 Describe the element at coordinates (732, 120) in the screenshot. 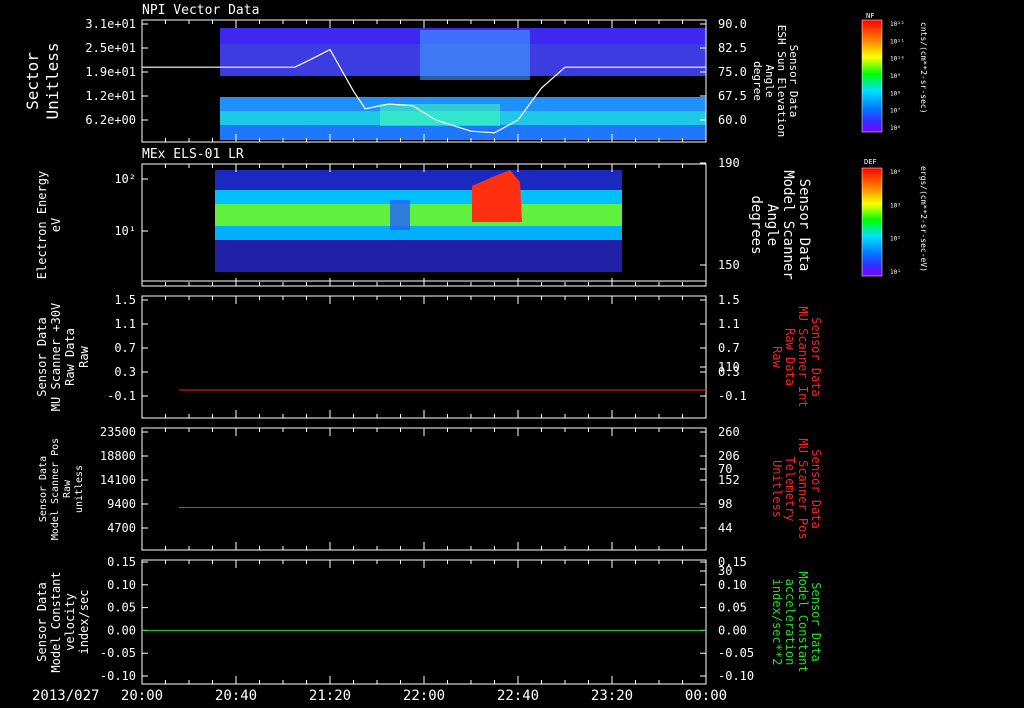

I see `y2-tick-label: 60.0` at that location.